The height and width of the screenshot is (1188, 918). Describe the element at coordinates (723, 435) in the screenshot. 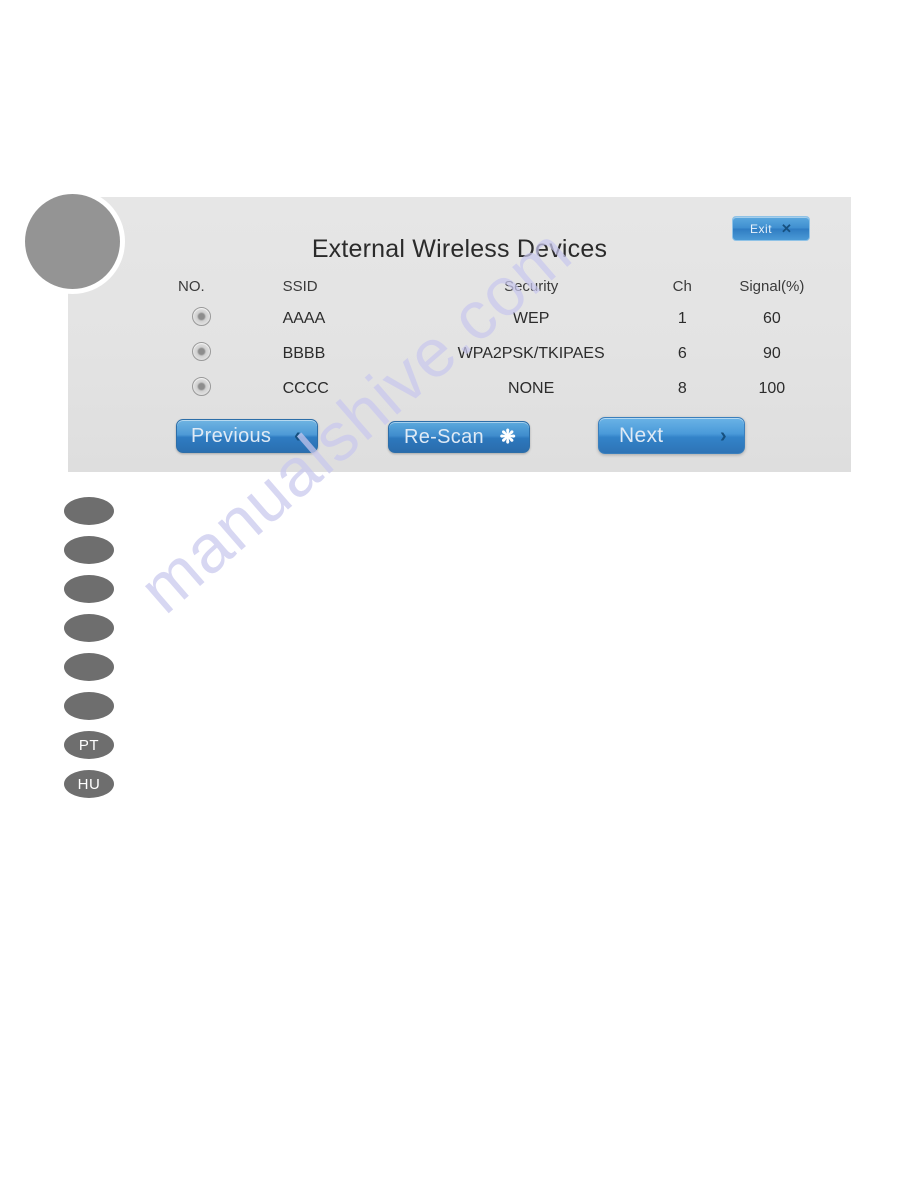

I see `chevron-right-icon: ›` at that location.